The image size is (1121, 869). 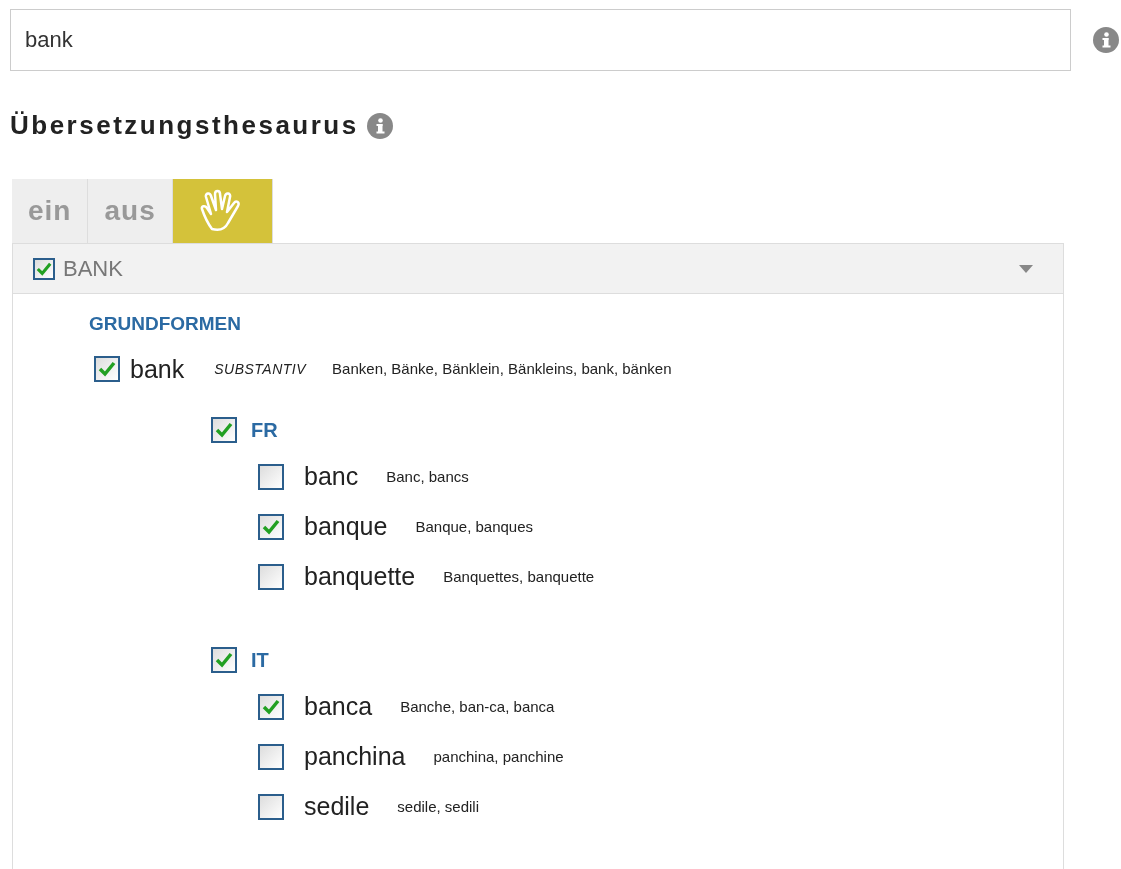 What do you see at coordinates (360, 577) in the screenshot?
I see `word: banquette` at bounding box center [360, 577].